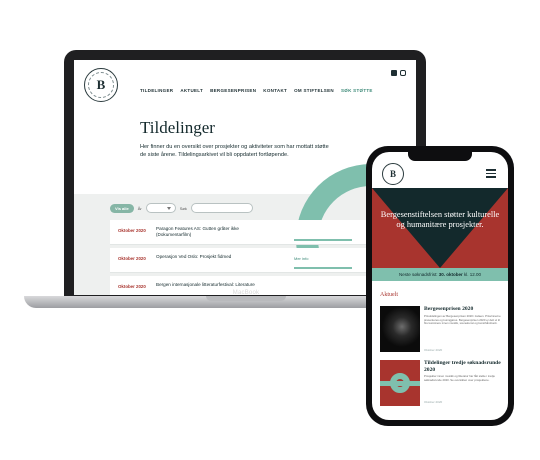  Describe the element at coordinates (246, 298) in the screenshot. I see `laptop-notch` at that location.